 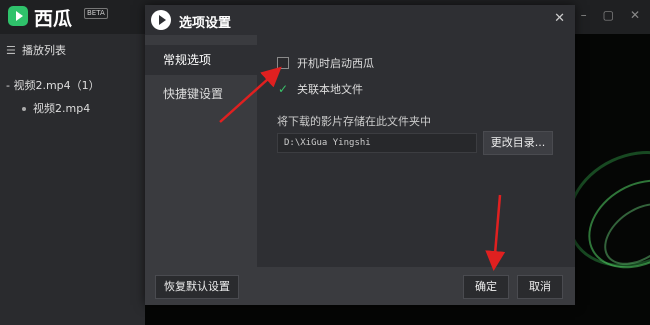 I want to click on list-item-label: 视频2.mp4, so click(x=62, y=108).